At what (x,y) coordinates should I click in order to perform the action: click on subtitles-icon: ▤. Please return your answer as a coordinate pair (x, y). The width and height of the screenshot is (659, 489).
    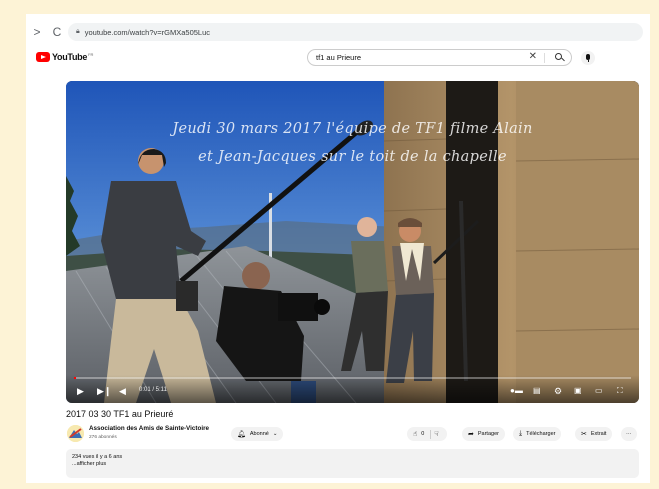
    Looking at the image, I should click on (537, 391).